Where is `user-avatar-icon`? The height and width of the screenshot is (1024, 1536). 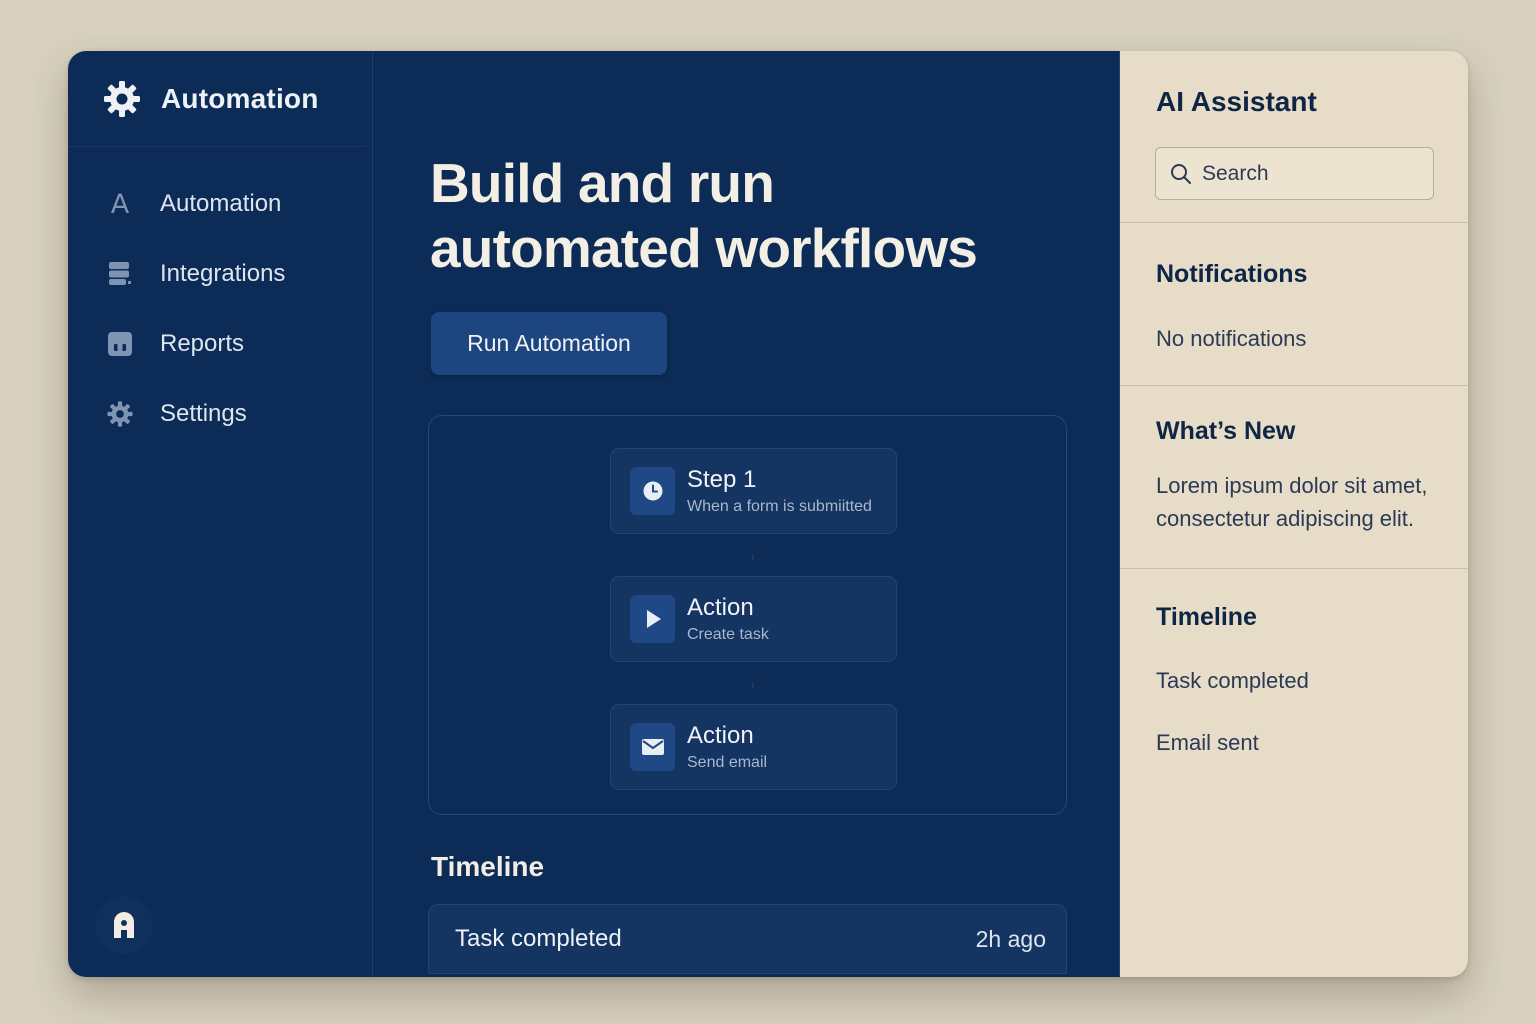
user-avatar-icon is located at coordinates (124, 925).